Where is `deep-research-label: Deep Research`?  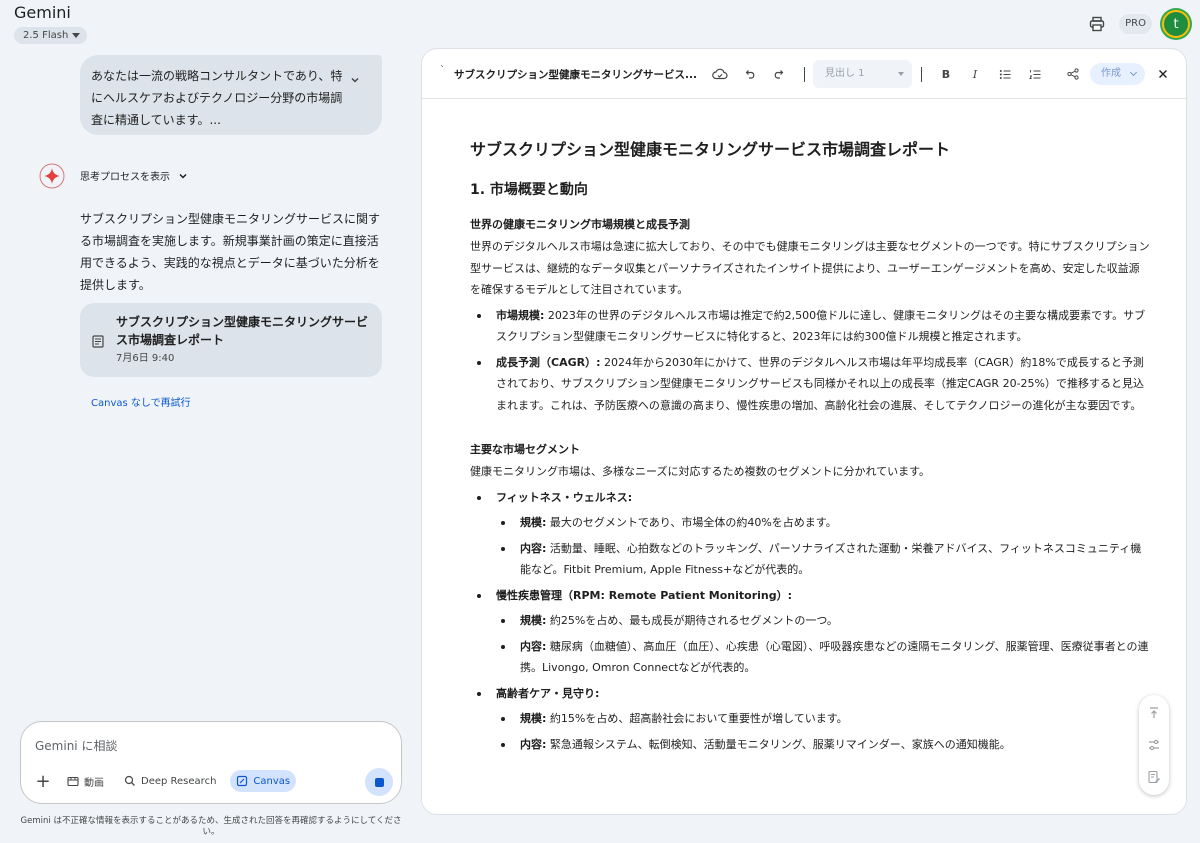
deep-research-label: Deep Research is located at coordinates (179, 781).